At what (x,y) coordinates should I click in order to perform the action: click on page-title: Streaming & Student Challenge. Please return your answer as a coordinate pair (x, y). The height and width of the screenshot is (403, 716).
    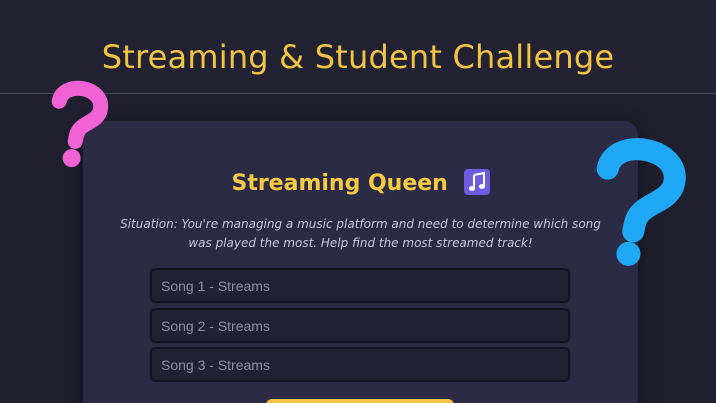
    Looking at the image, I should click on (358, 57).